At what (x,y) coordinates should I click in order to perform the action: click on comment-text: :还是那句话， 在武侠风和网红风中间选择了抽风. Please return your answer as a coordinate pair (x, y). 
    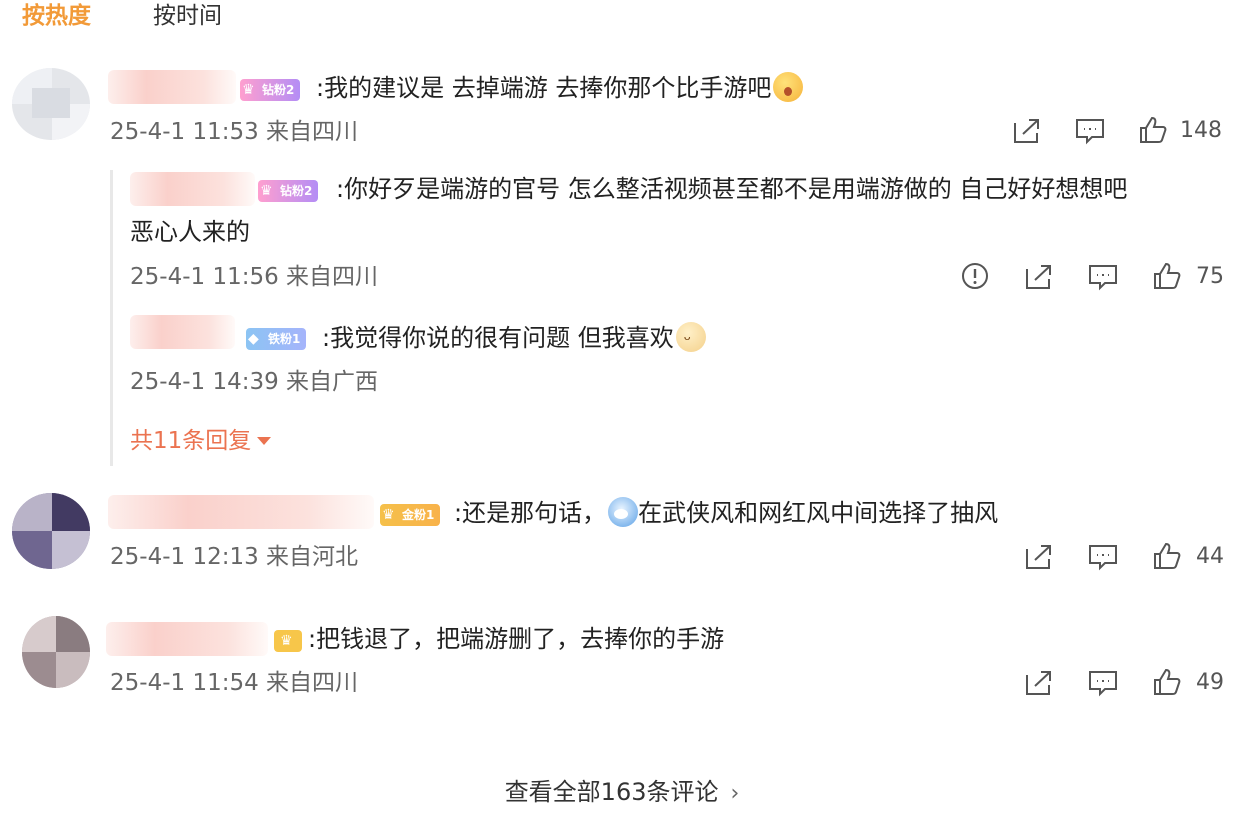
    Looking at the image, I should click on (726, 512).